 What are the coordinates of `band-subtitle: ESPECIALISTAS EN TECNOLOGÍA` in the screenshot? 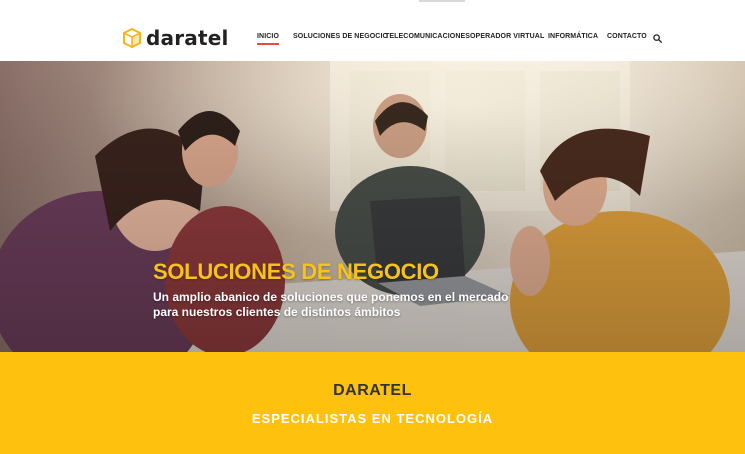 It's located at (372, 418).